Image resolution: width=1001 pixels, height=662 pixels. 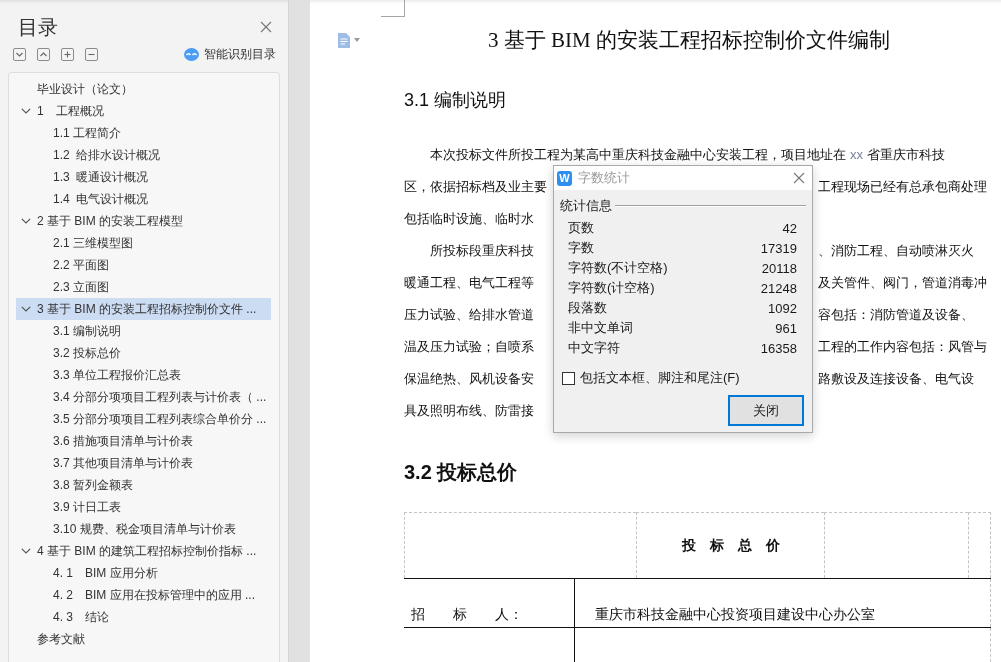 What do you see at coordinates (730, 545) in the screenshot?
I see `table-header-cell: 投 标 总 价` at bounding box center [730, 545].